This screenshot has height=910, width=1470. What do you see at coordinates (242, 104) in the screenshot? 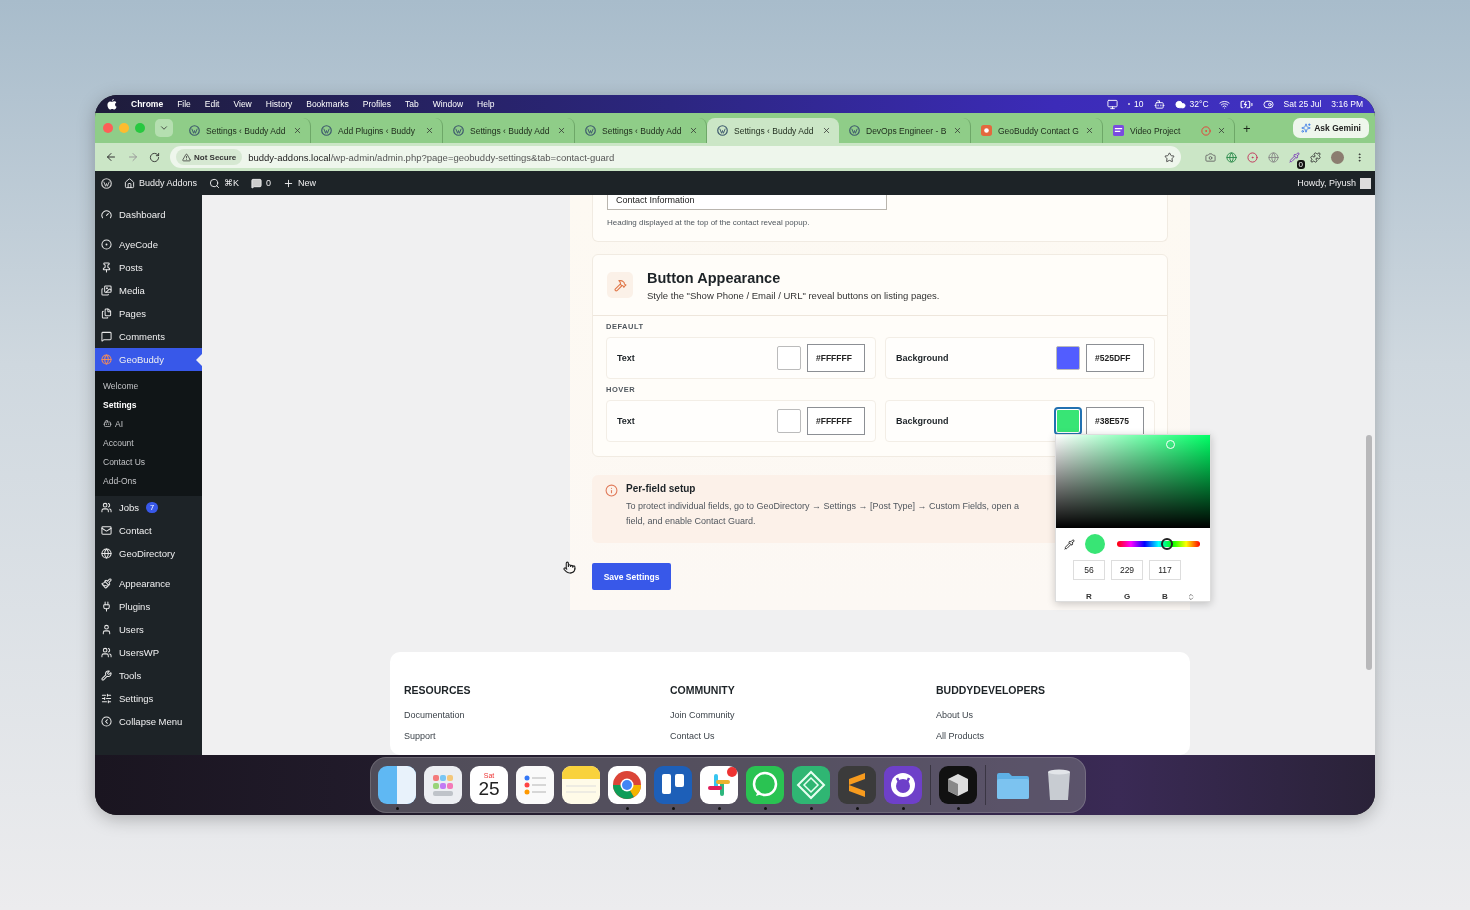
I see `menu-item: View` at bounding box center [242, 104].